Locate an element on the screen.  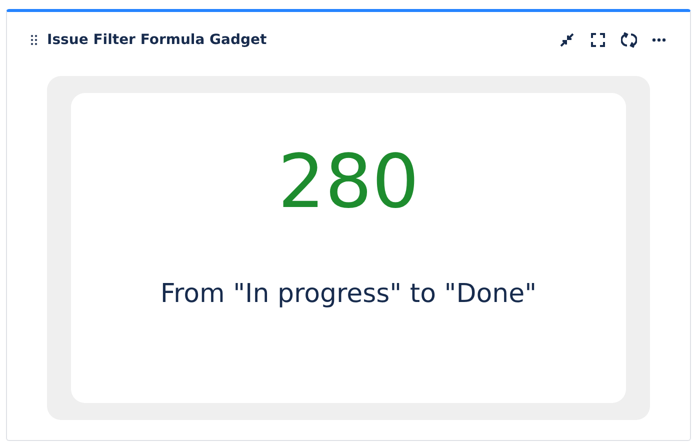
fullscreen-icon is located at coordinates (598, 40).